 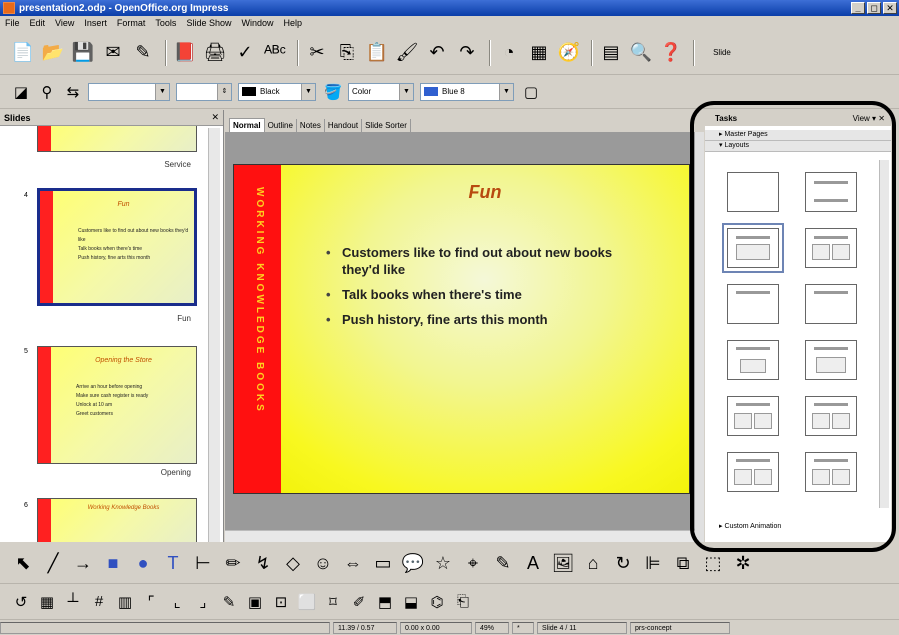 What do you see at coordinates (743, 564) in the screenshot?
I see `toggle-extrusion-icon: ✲` at bounding box center [743, 564].